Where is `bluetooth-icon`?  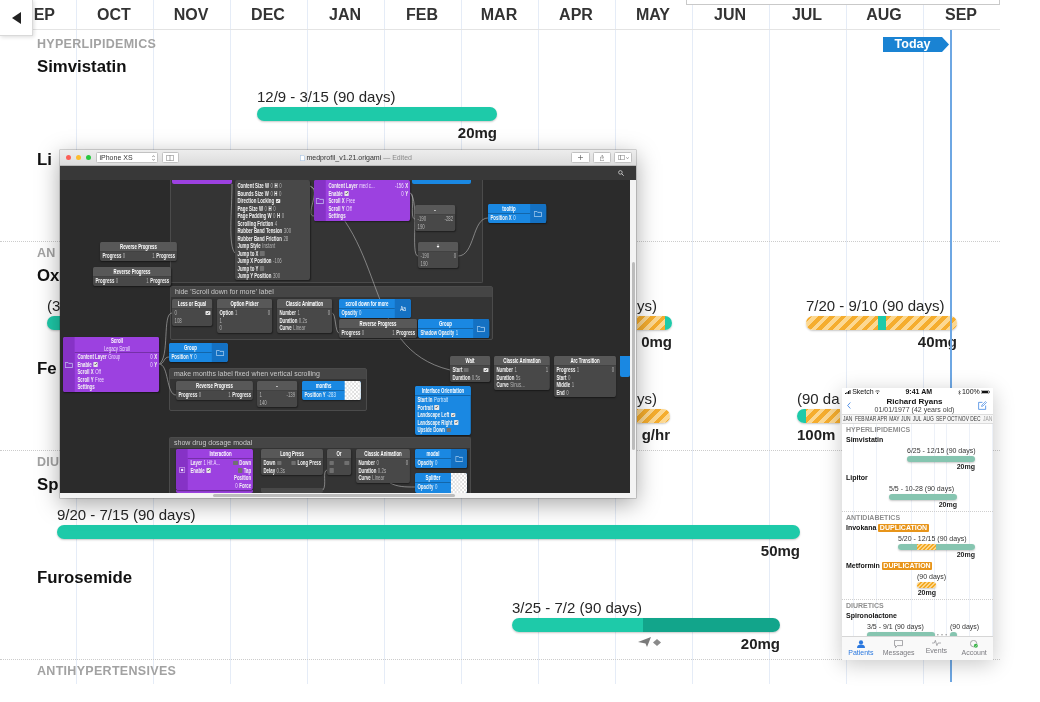
bluetooth-icon is located at coordinates (959, 392).